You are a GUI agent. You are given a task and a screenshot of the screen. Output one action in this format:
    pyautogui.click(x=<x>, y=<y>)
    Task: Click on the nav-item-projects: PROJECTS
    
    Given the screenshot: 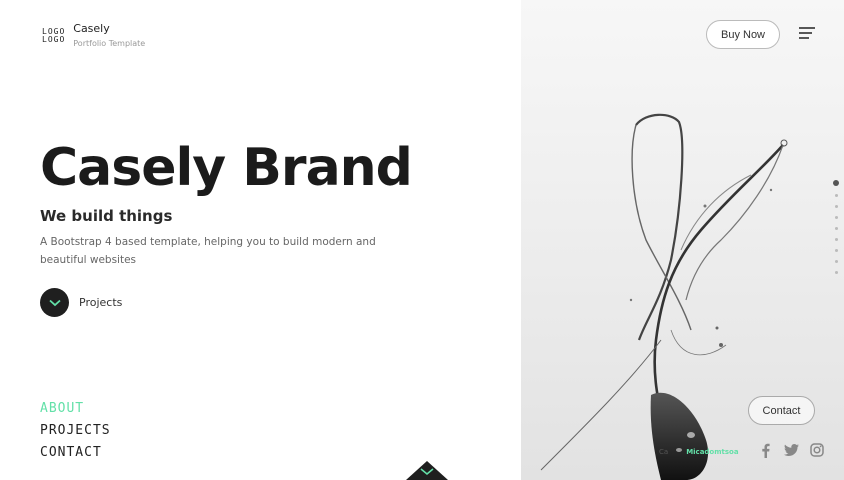 What is the action you would take?
    pyautogui.click(x=75, y=431)
    